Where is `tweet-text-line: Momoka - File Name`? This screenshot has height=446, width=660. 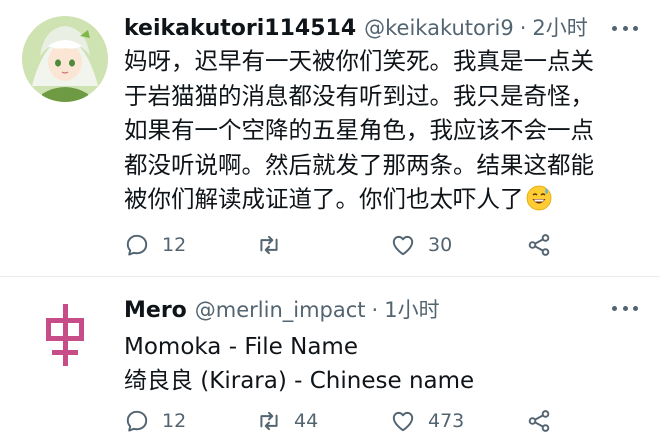 tweet-text-line: Momoka - File Name is located at coordinates (241, 347).